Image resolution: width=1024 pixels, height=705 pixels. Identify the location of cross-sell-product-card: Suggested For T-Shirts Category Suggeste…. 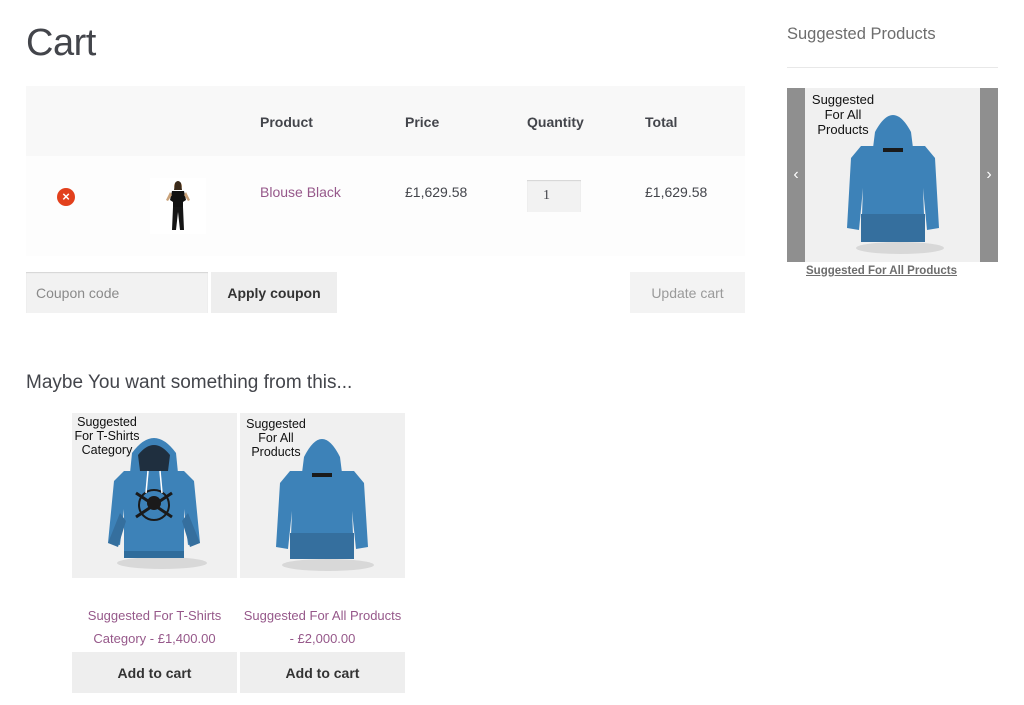
(154, 553).